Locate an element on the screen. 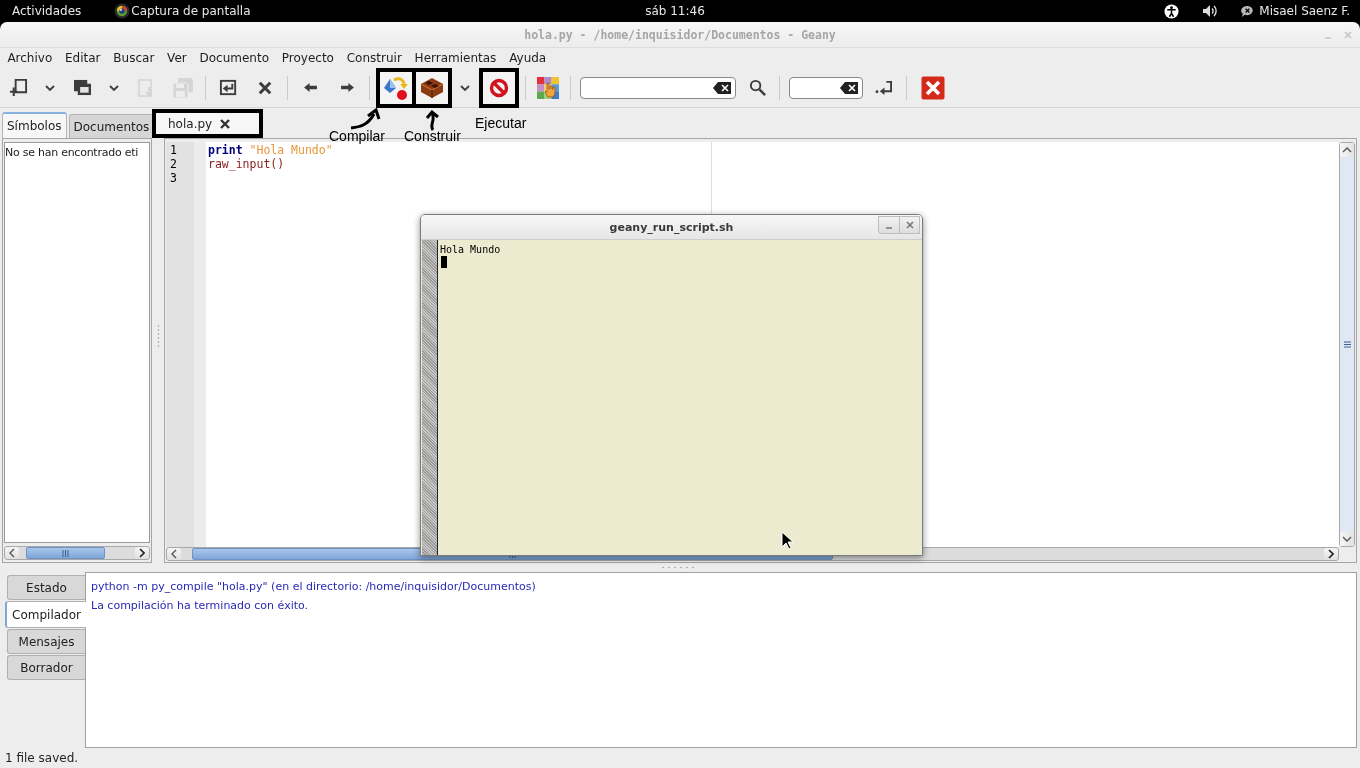 The width and height of the screenshot is (1360, 768). search-icon is located at coordinates (757, 87).